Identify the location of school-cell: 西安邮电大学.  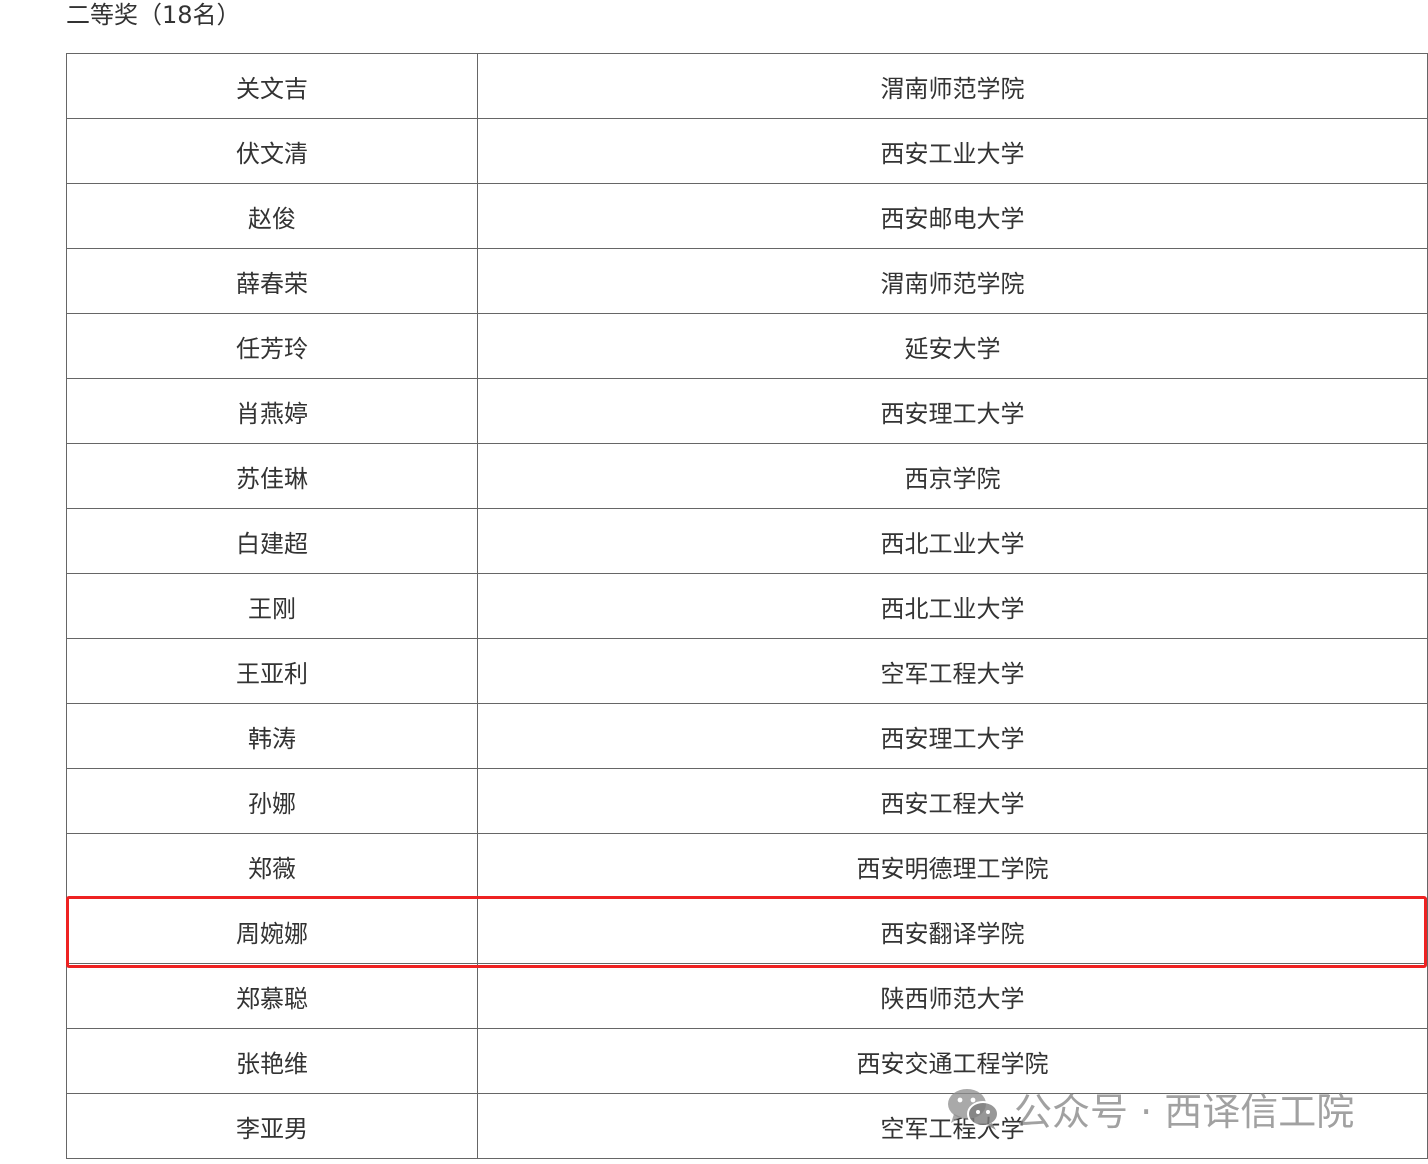
(952, 216).